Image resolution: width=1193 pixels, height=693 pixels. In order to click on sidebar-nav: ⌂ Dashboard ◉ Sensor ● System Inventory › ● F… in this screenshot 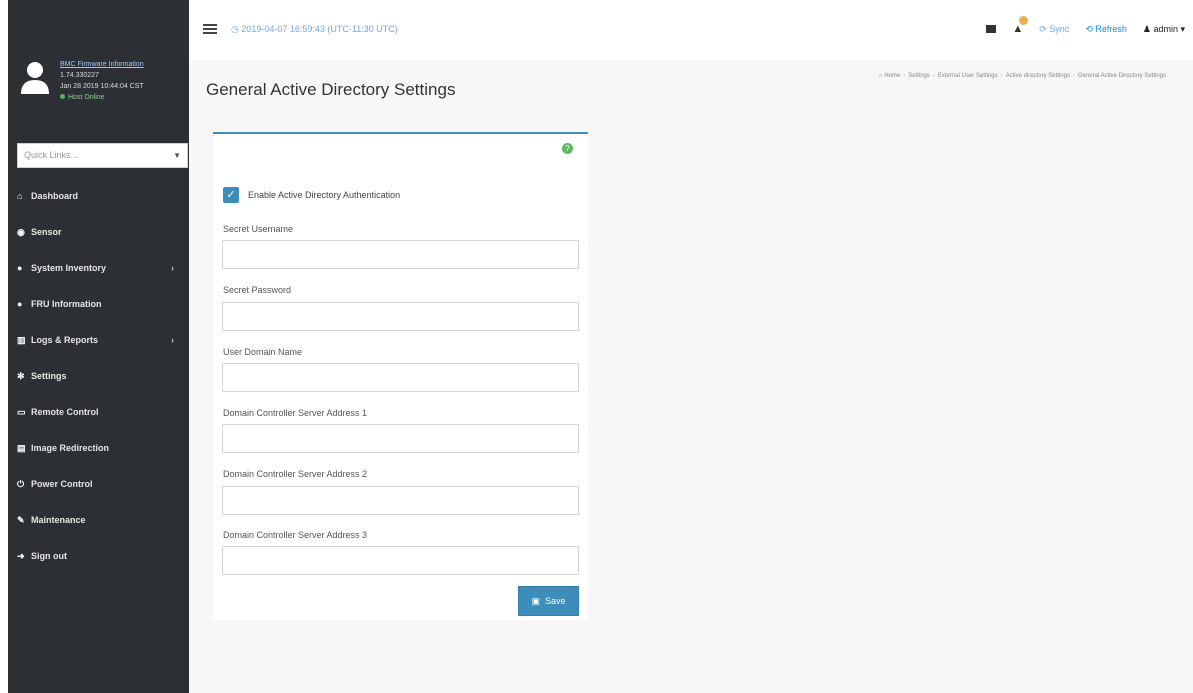, I will do `click(98, 376)`.